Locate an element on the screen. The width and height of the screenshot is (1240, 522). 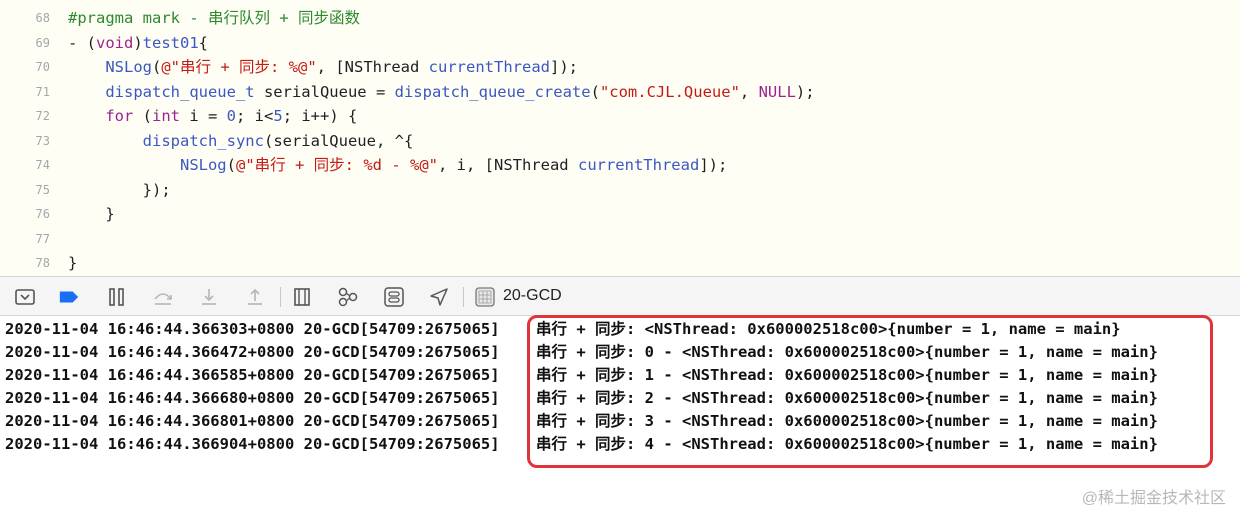
line-number: 77 is located at coordinates (42, 238).